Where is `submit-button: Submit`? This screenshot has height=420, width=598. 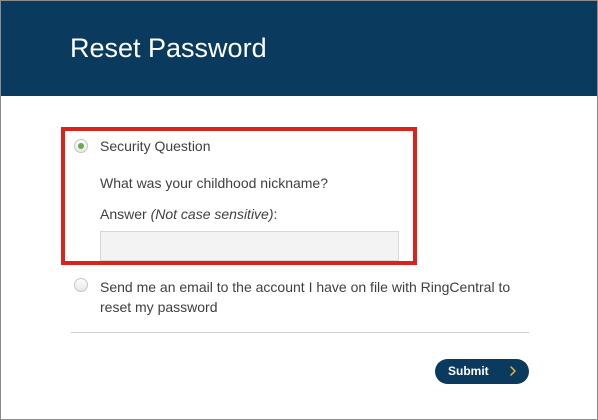
submit-button: Submit is located at coordinates (482, 371).